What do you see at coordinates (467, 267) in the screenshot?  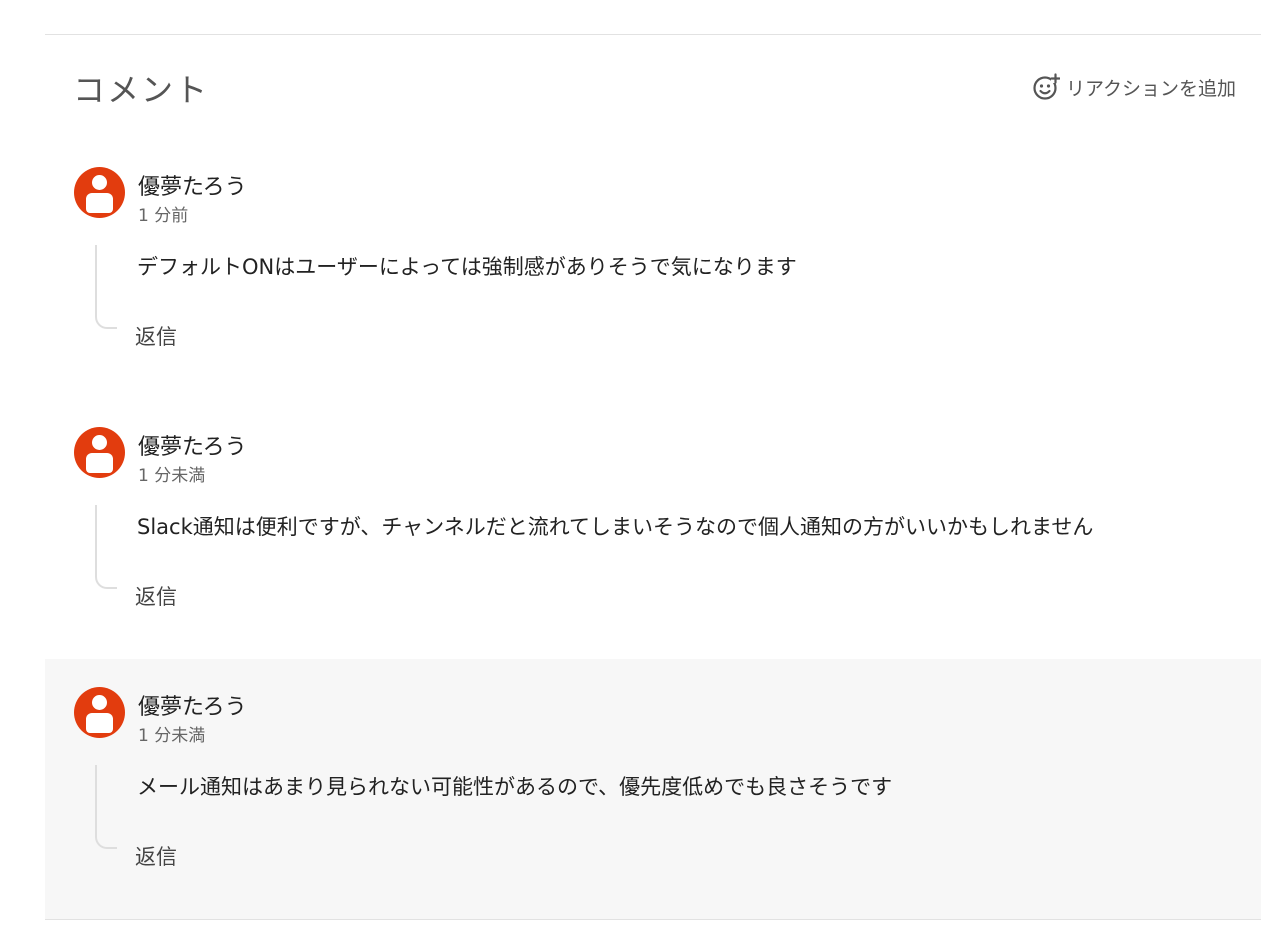 I see `comment-text: デフォルトONはユーザーによっては強制感がありそうで気になります` at bounding box center [467, 267].